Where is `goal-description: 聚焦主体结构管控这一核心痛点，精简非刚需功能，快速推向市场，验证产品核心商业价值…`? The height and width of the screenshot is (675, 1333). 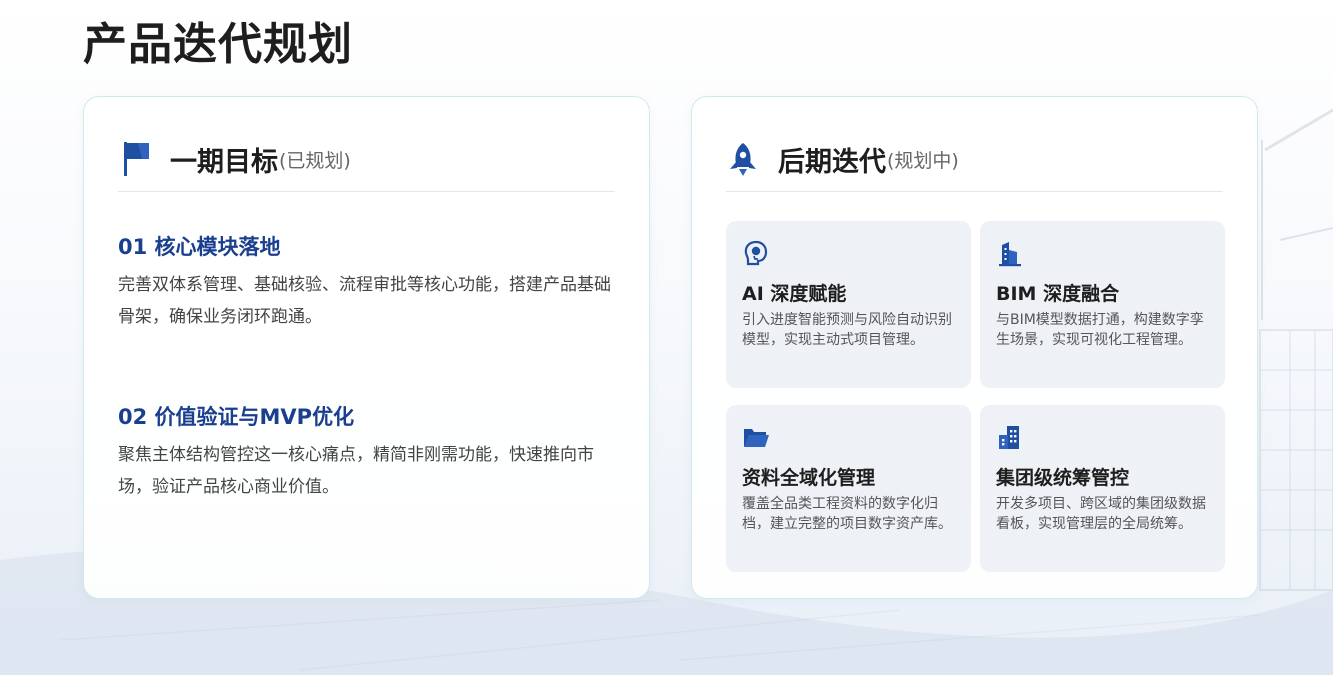 goal-description: 聚焦主体结构管控这一核心痛点，精简非刚需功能，快速推向市场，验证产品核心商业价值… is located at coordinates (356, 471).